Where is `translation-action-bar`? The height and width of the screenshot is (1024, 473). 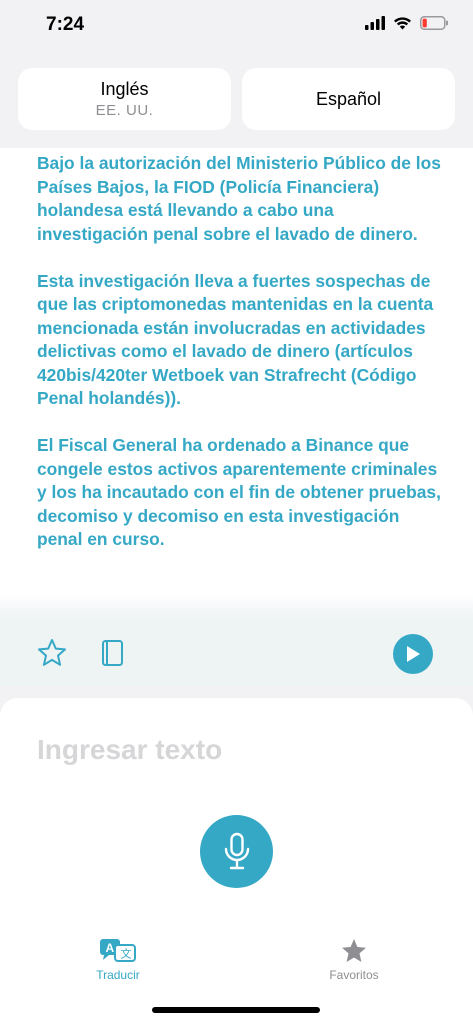
translation-action-bar is located at coordinates (236, 653).